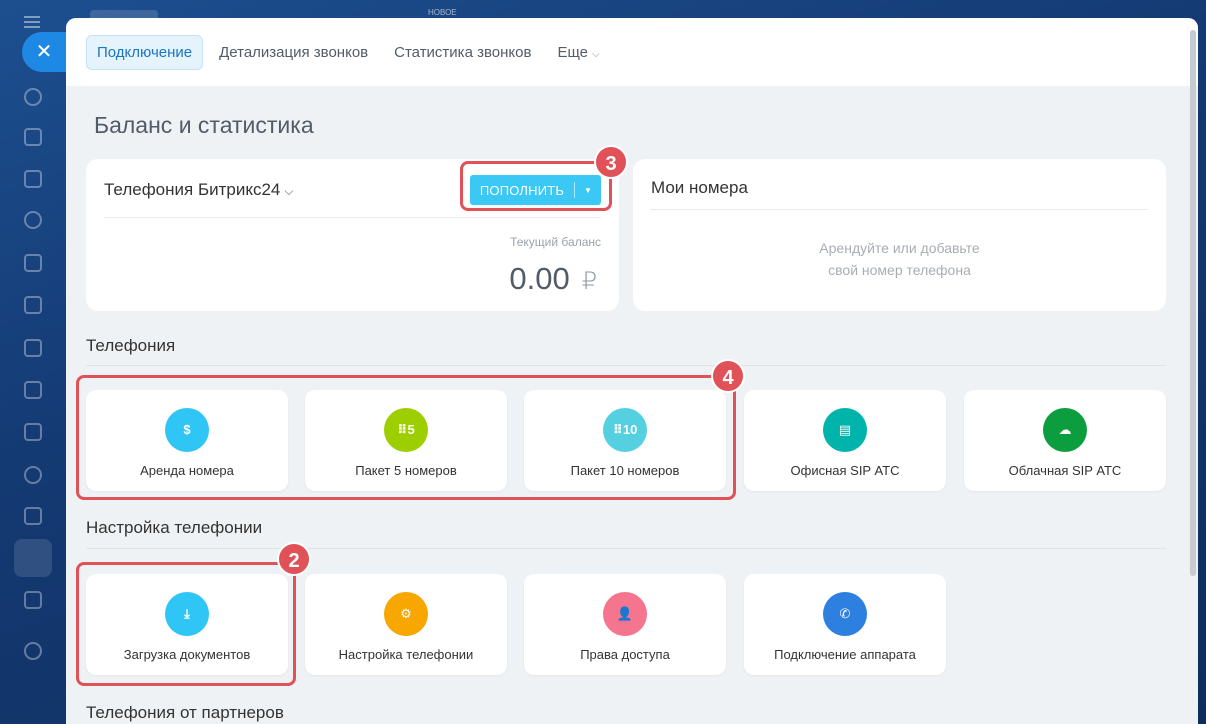  I want to click on close-slider-button: ✕, so click(44, 52).